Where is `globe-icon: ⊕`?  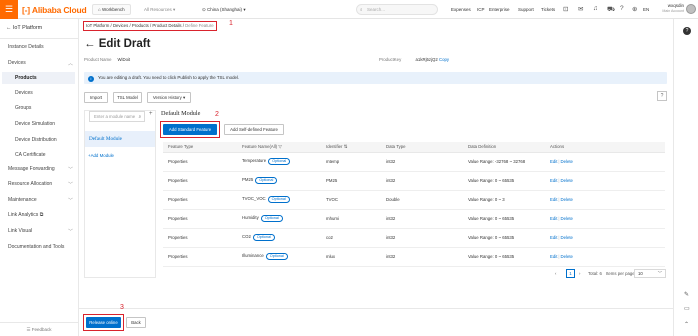 globe-icon: ⊕ is located at coordinates (634, 9).